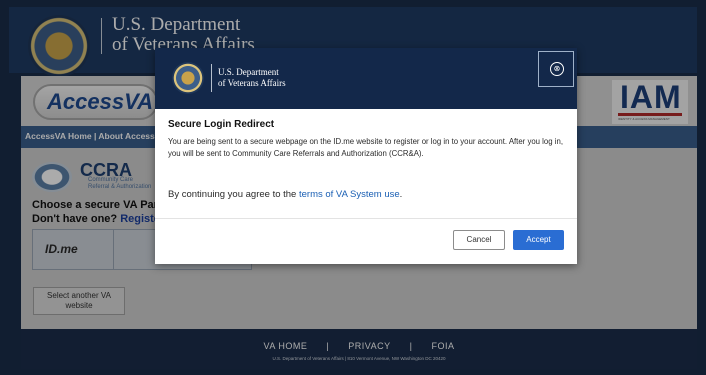 This screenshot has width=706, height=375. I want to click on modal-header-title-line2: of Veterans Affairs, so click(252, 83).